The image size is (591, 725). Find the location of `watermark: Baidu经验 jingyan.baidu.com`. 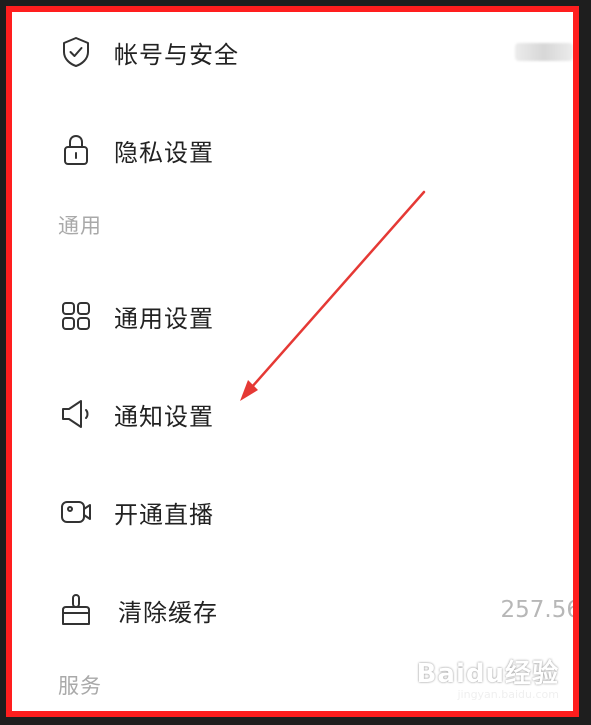

watermark: Baidu经验 jingyan.baidu.com is located at coordinates (488, 677).